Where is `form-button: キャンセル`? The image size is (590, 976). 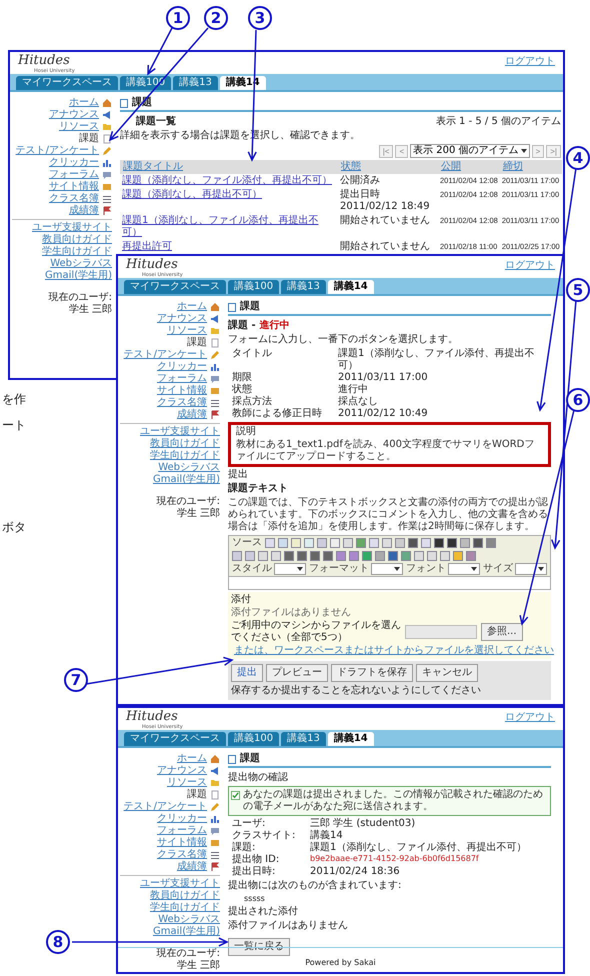
form-button: キャンセル is located at coordinates (447, 673).